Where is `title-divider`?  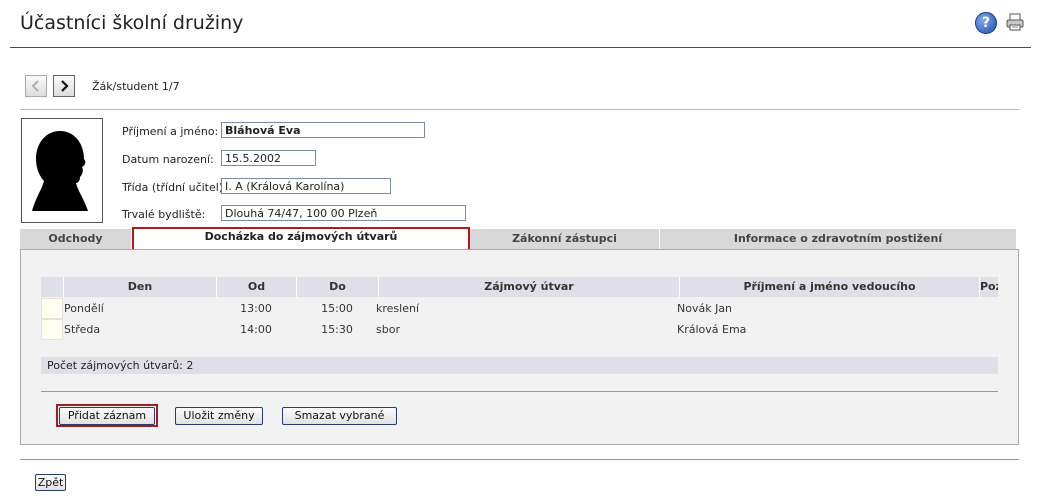
title-divider is located at coordinates (520, 47).